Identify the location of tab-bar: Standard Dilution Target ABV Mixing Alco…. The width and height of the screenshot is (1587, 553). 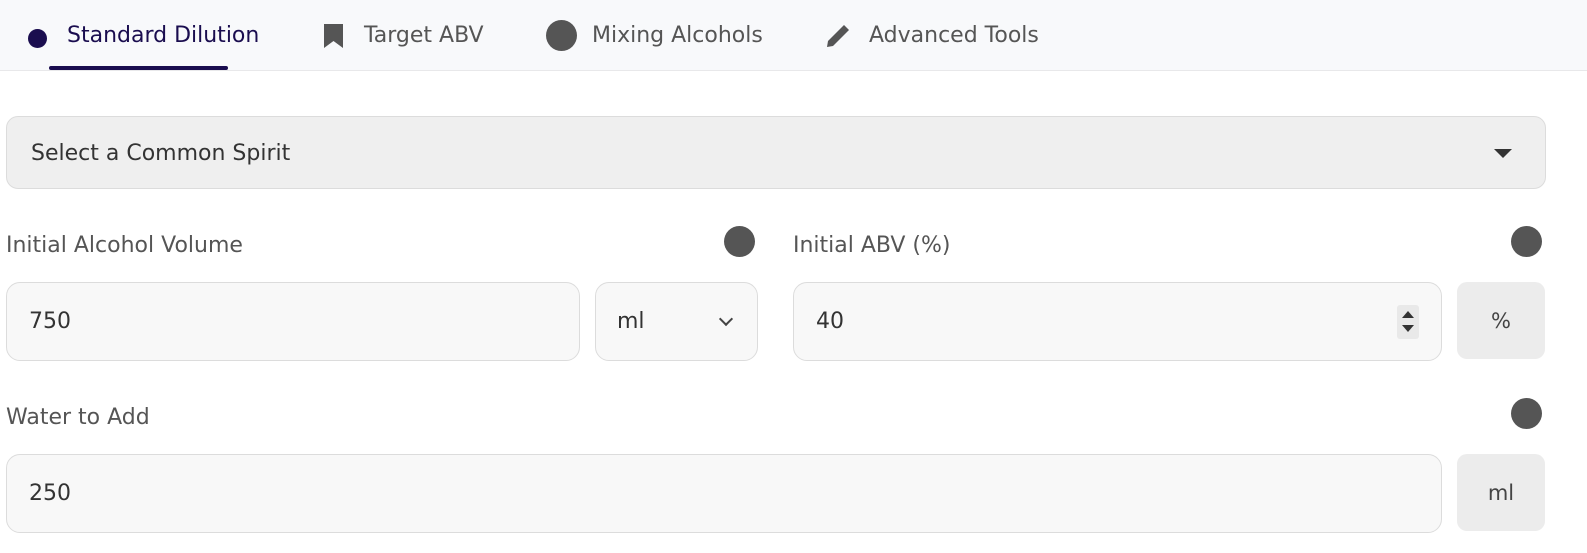
(793, 35).